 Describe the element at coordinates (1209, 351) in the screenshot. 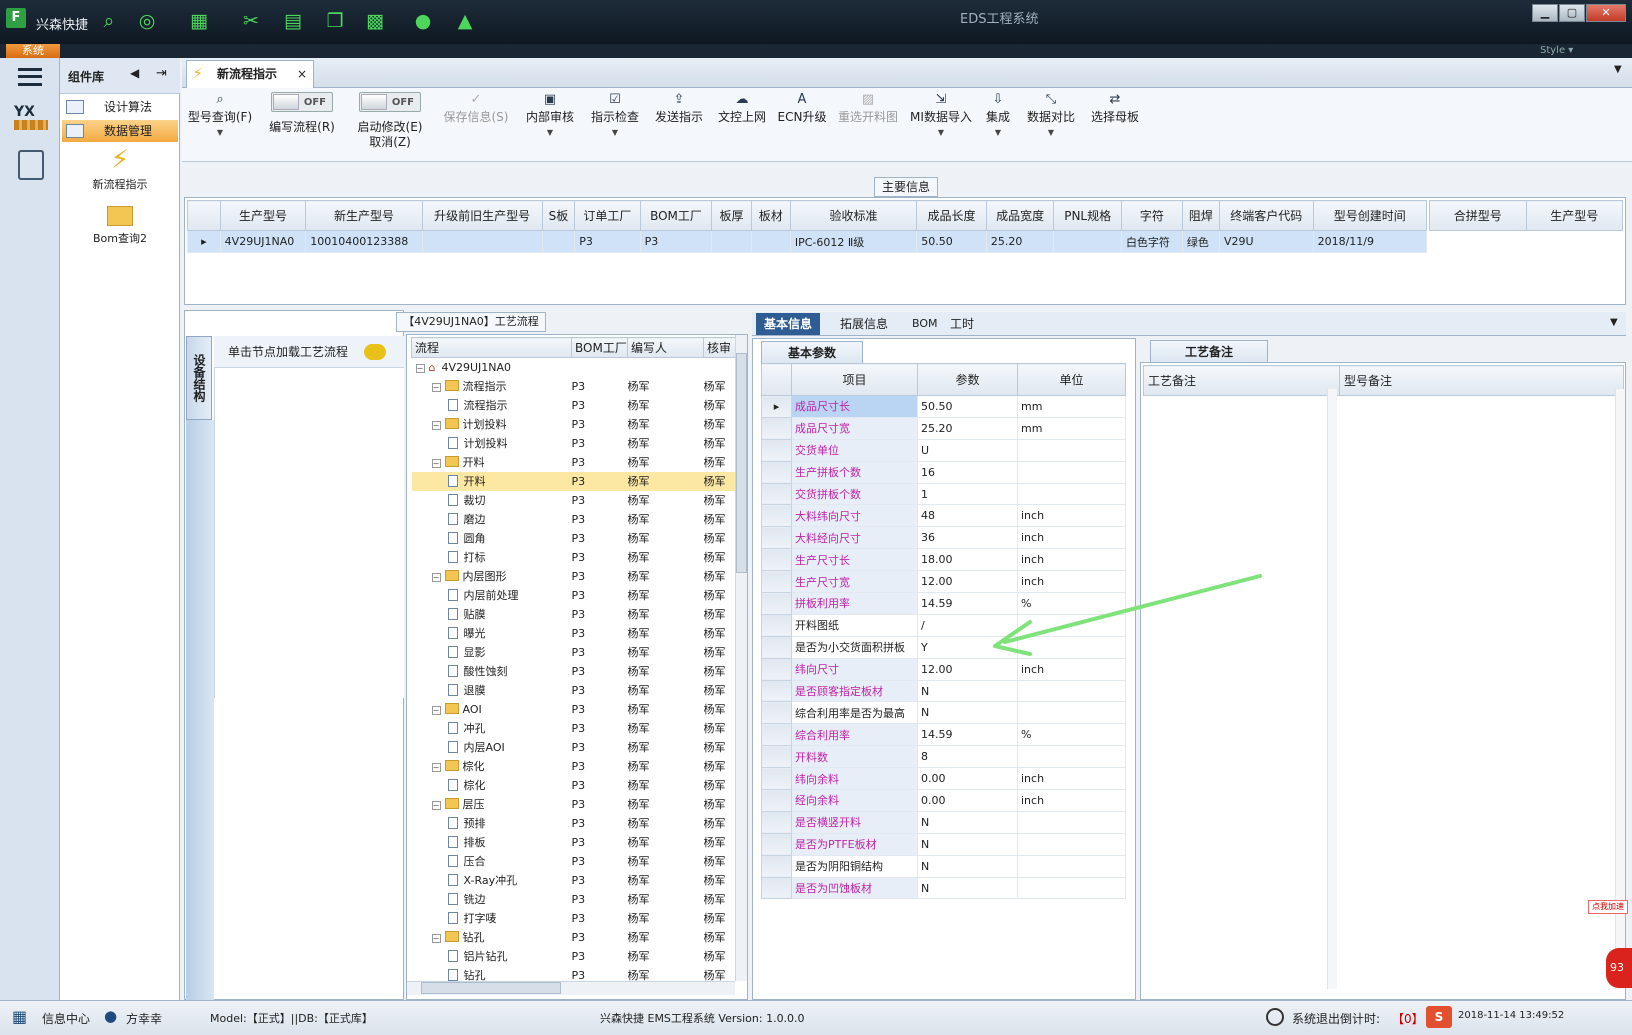

I see `tab-process-notes: 工艺备注` at that location.